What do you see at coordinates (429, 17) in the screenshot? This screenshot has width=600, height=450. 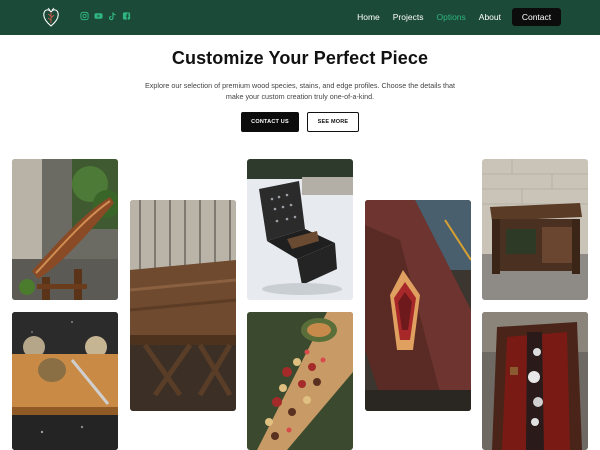 I see `nav-links: Home Projects Options About` at bounding box center [429, 17].